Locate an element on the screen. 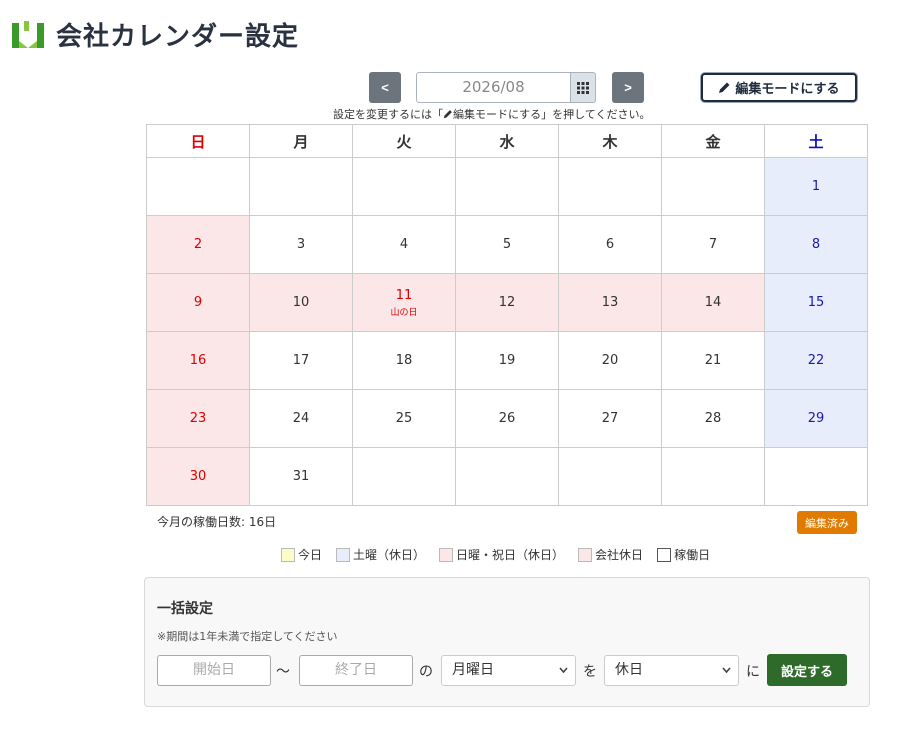 The height and width of the screenshot is (748, 903). legend-item-company-holiday: 会社休日 is located at coordinates (610, 554).